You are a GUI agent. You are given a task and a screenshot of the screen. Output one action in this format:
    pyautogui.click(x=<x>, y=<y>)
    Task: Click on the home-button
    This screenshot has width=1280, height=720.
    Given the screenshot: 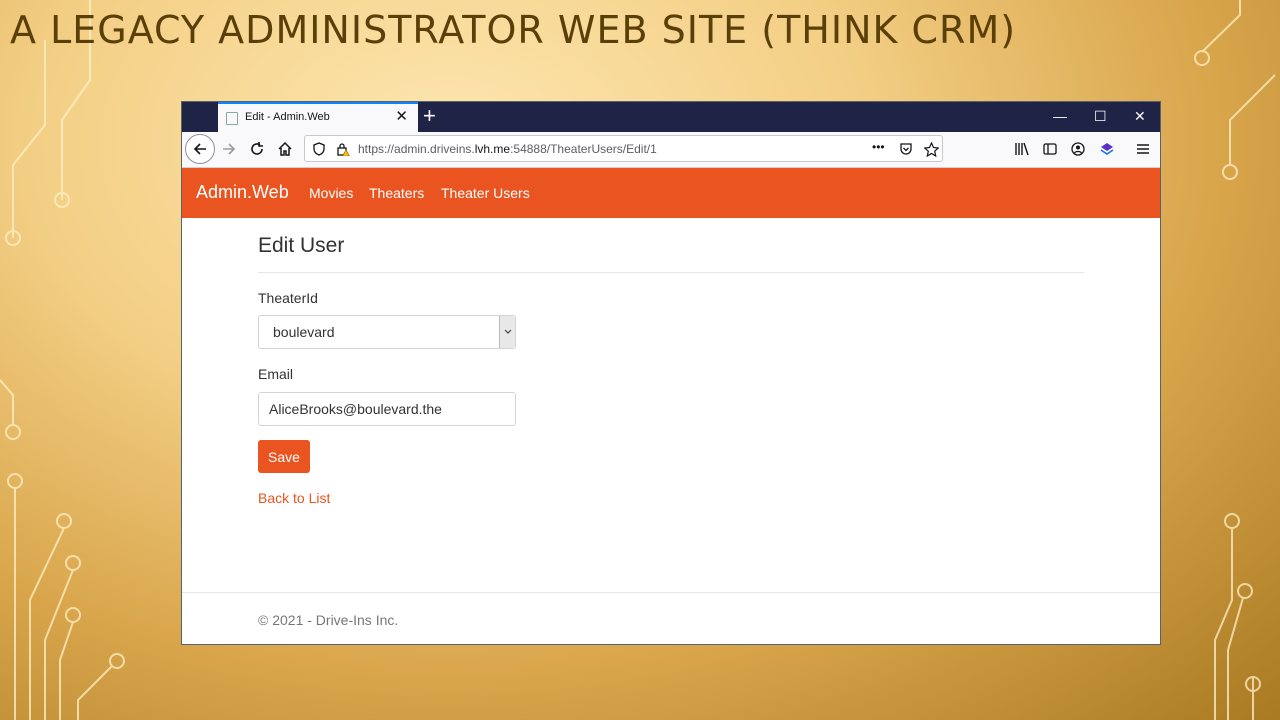 What is the action you would take?
    pyautogui.click(x=285, y=149)
    